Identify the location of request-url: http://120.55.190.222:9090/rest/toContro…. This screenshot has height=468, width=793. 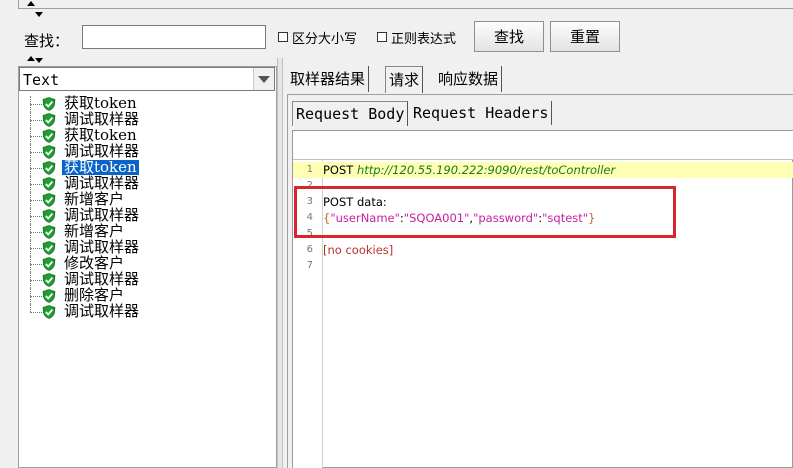
(486, 170).